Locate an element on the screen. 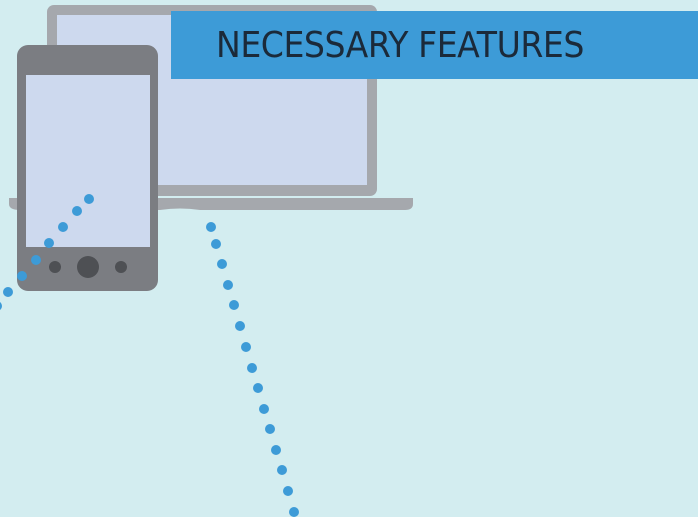 The image size is (698, 517). phone-left-button is located at coordinates (55, 267).